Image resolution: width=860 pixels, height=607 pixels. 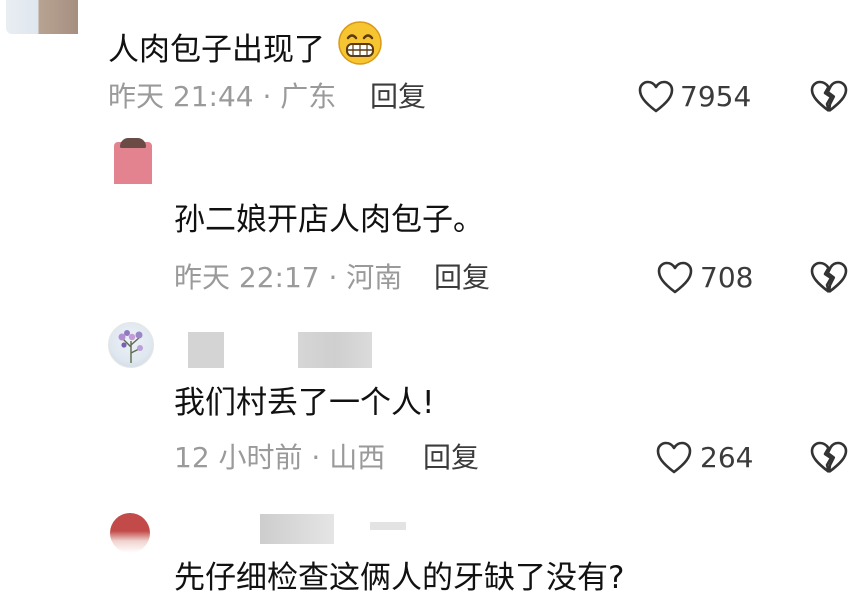 I want to click on like-count: 708, so click(x=727, y=277).